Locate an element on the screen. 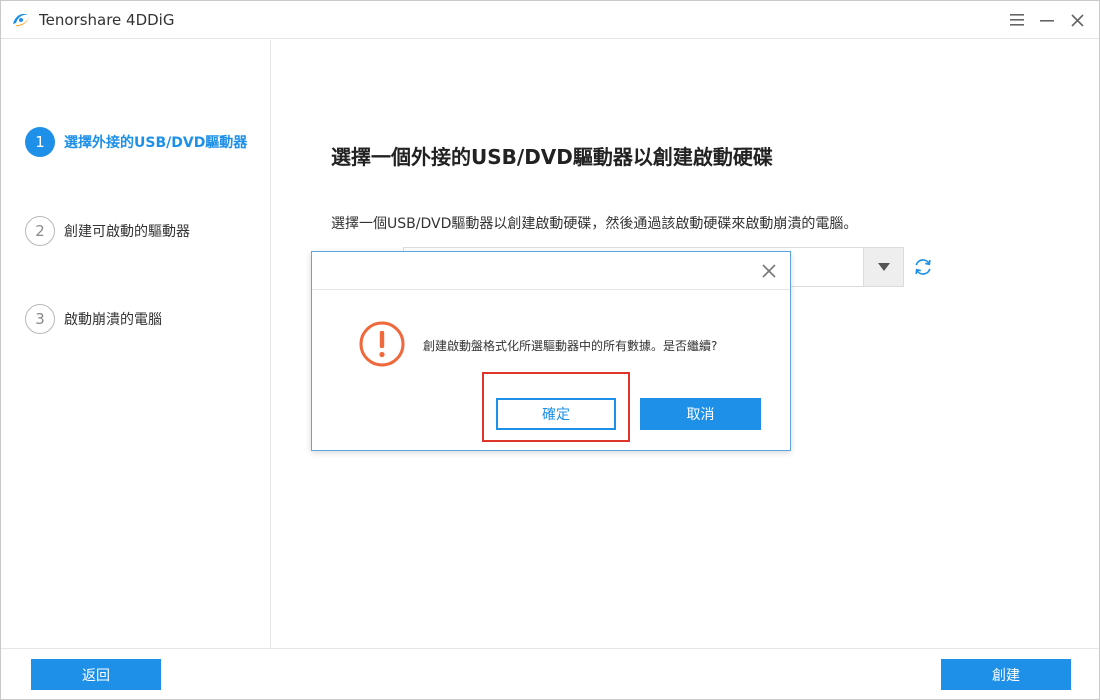  step-item-1: 1 選擇外接的USB/DVD驅動器 is located at coordinates (136, 142).